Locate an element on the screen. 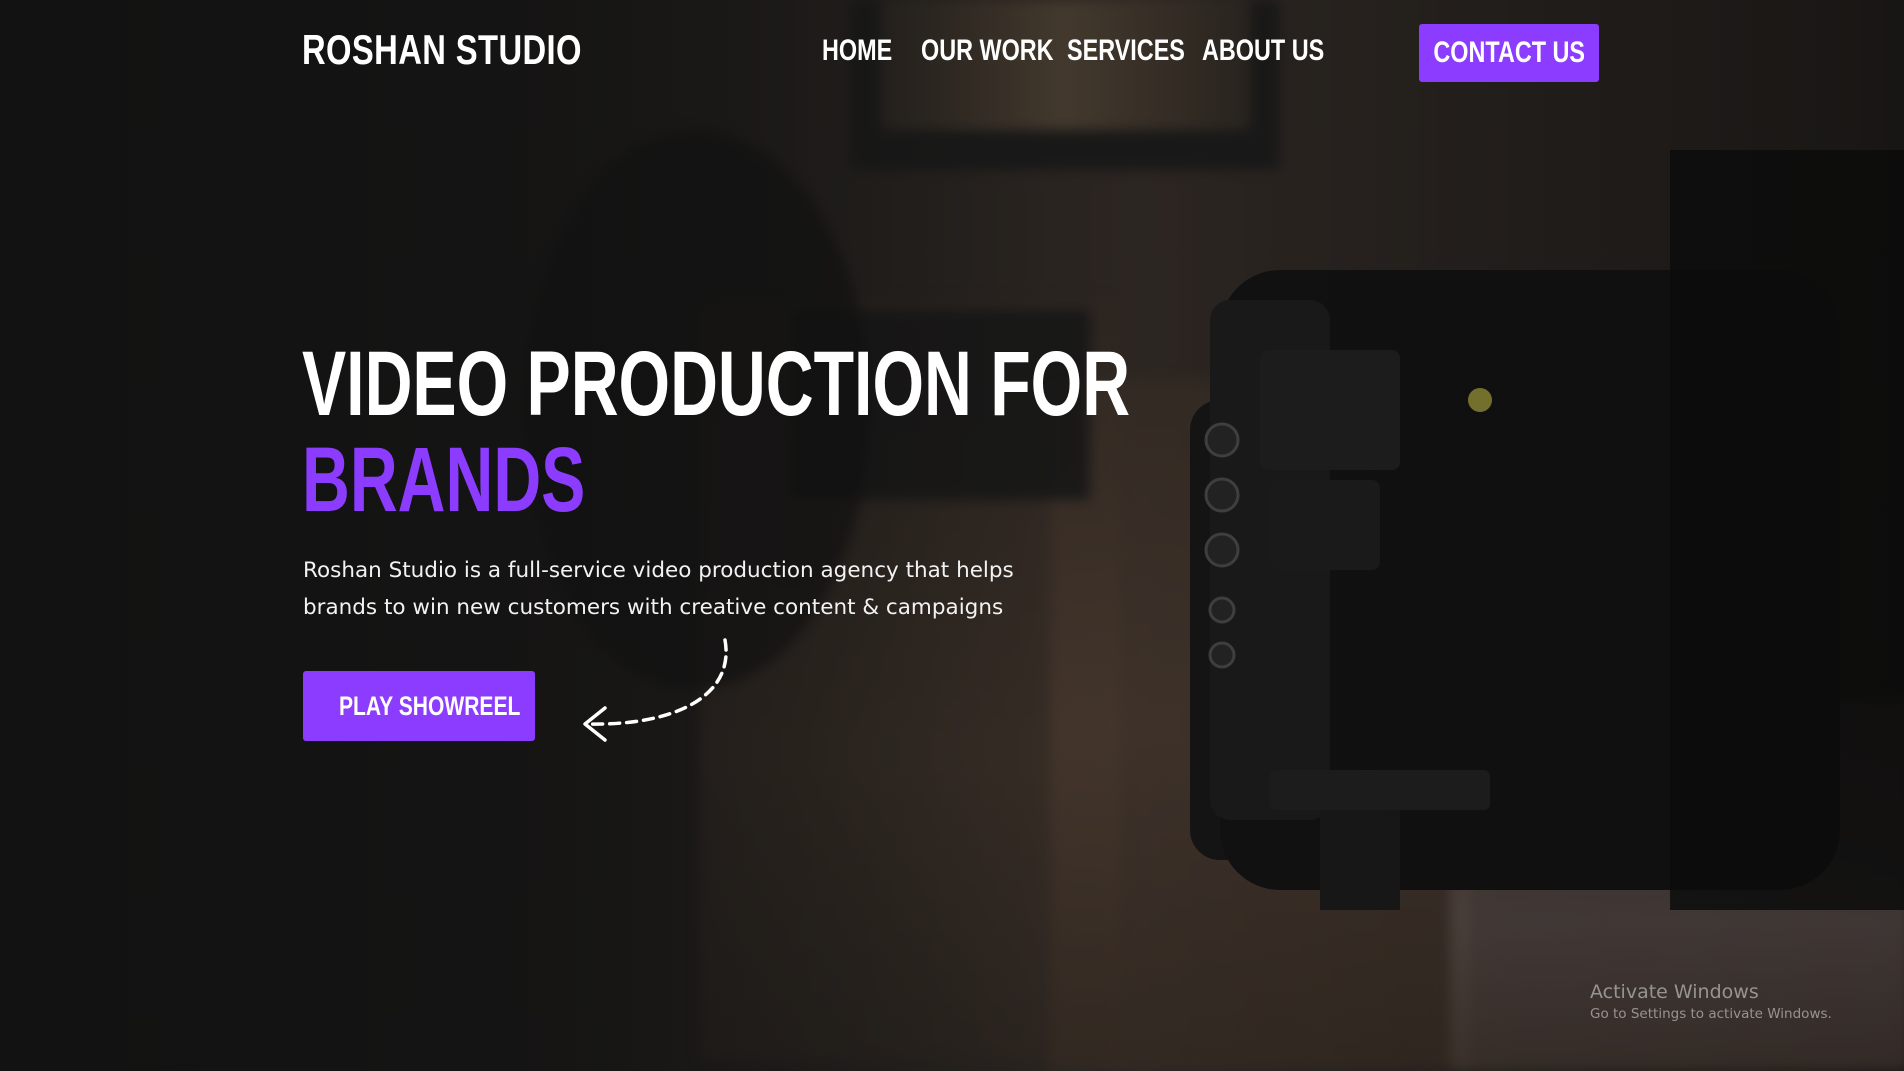 The image size is (1904, 1071). hero-headline: VIDEO PRODUCTION FOR BRANDS is located at coordinates (716, 432).